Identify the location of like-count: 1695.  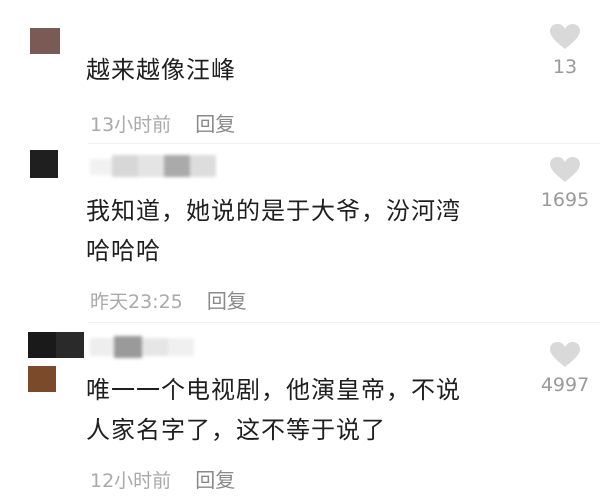
(565, 200).